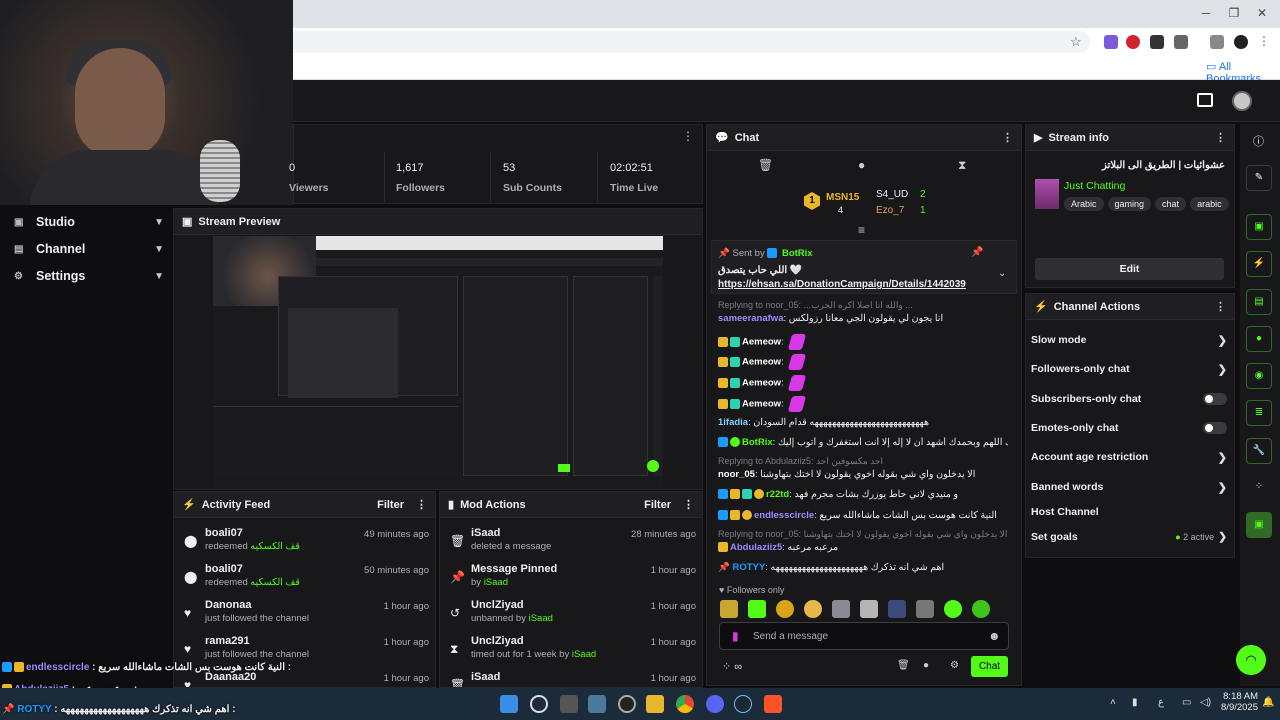  Describe the element at coordinates (1129, 487) in the screenshot. I see `banned-words-item: Banned words ❯` at that location.